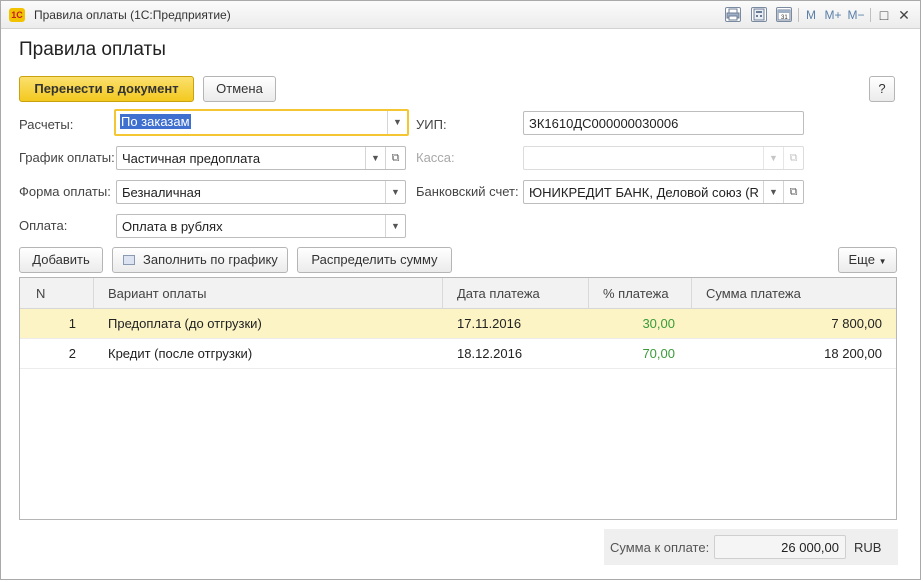 This screenshot has width=923, height=582. Describe the element at coordinates (43, 225) in the screenshot. I see `payment-label: Оплата:` at that location.